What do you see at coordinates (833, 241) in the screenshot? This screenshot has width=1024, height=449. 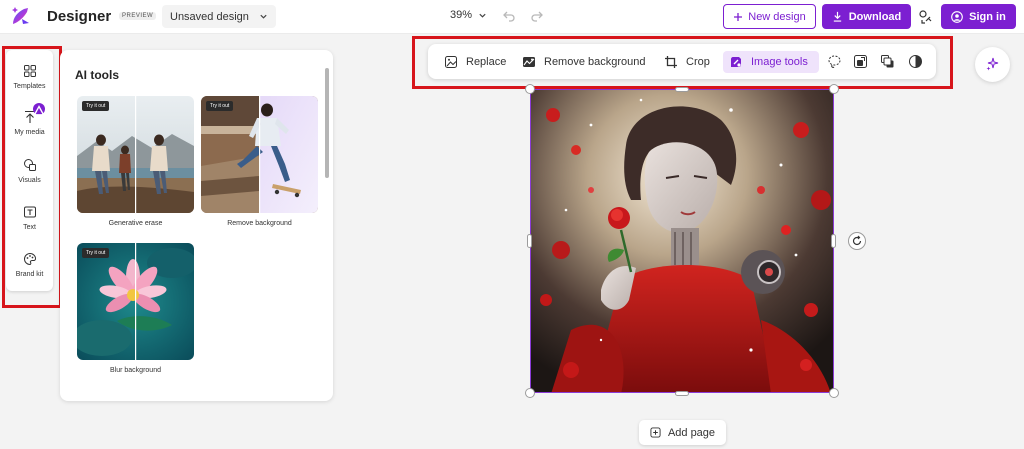 I see `resize-handle-right` at bounding box center [833, 241].